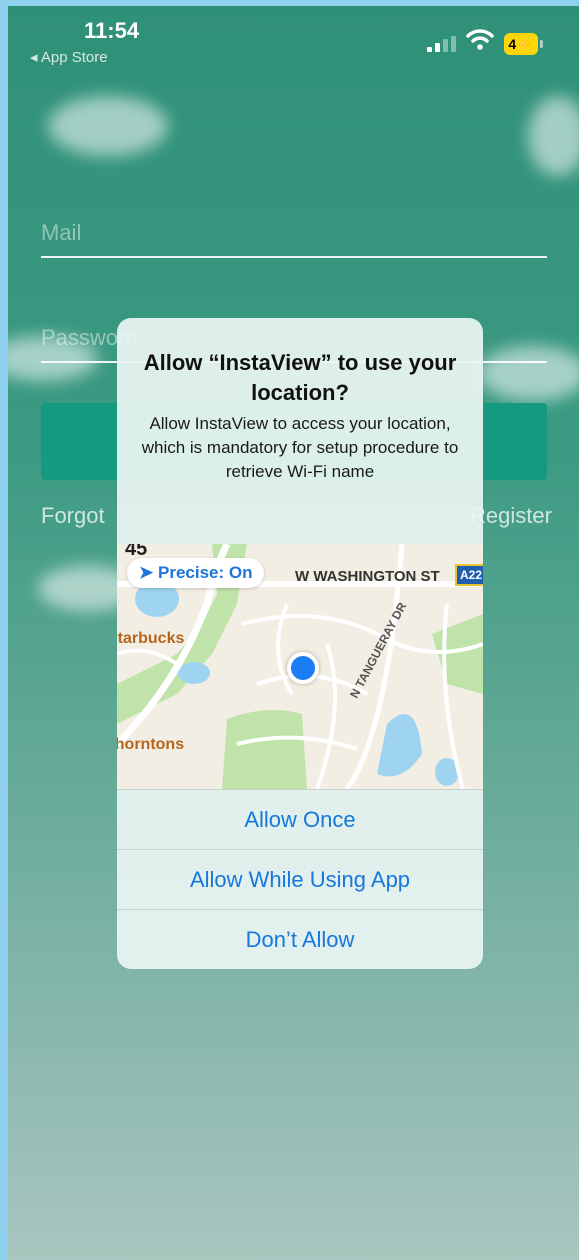 This screenshot has height=1260, width=579. Describe the element at coordinates (205, 572) in the screenshot. I see `precise-label: Precise: On` at that location.